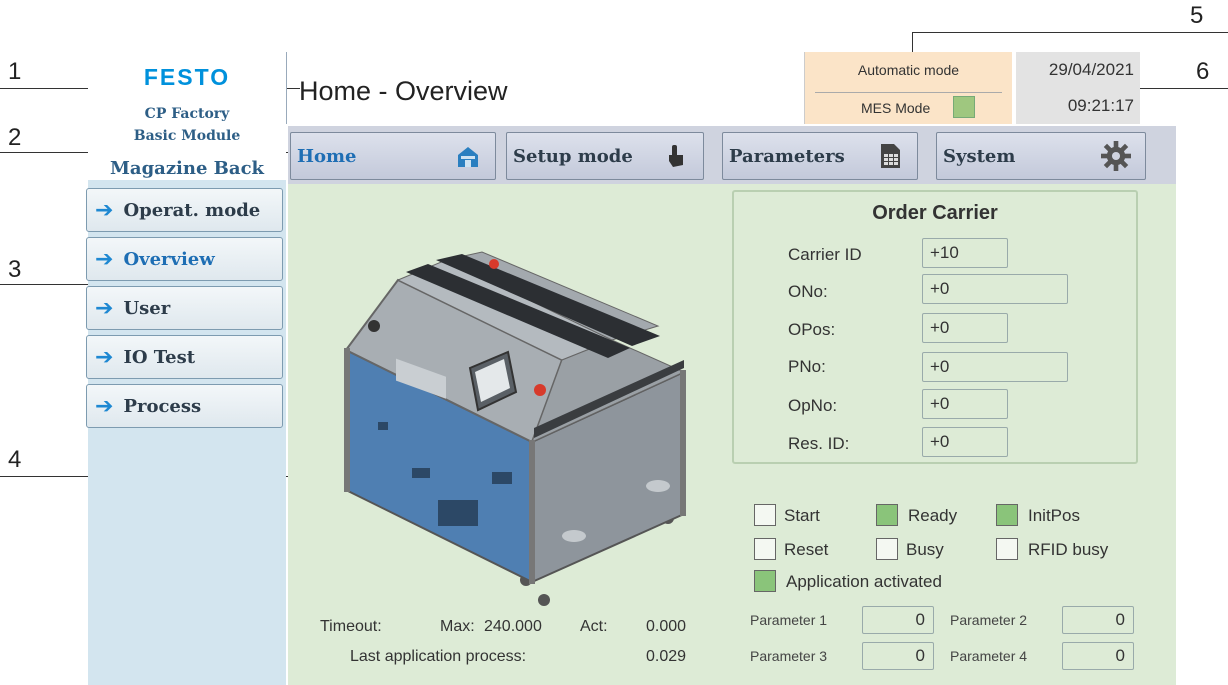 The height and width of the screenshot is (685, 1228). What do you see at coordinates (789, 656) in the screenshot?
I see `parameter-3-label: Parameter 3` at bounding box center [789, 656].